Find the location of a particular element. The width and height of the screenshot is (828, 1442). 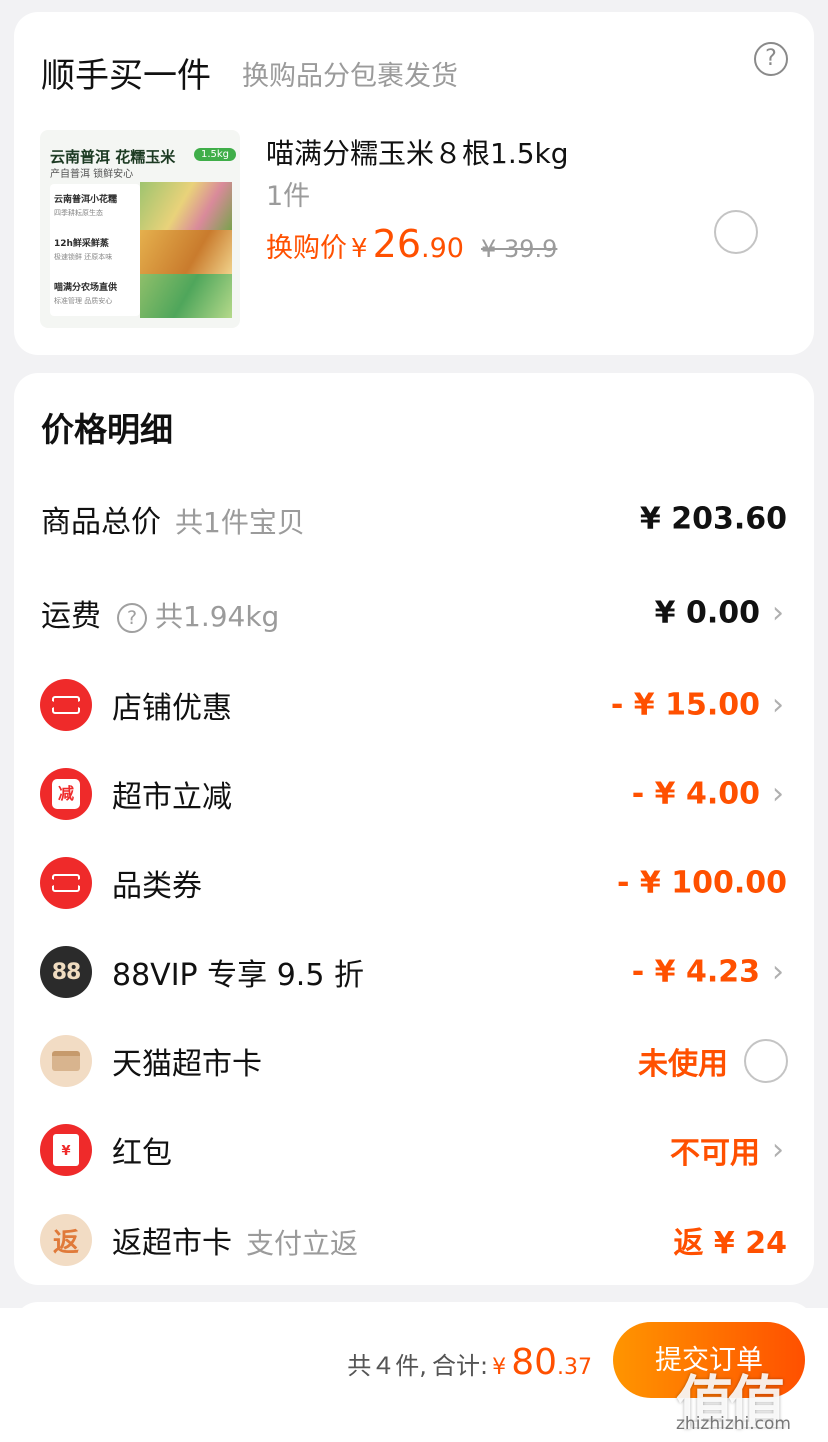

discount-value: - ¥ 15.00 is located at coordinates (685, 705).